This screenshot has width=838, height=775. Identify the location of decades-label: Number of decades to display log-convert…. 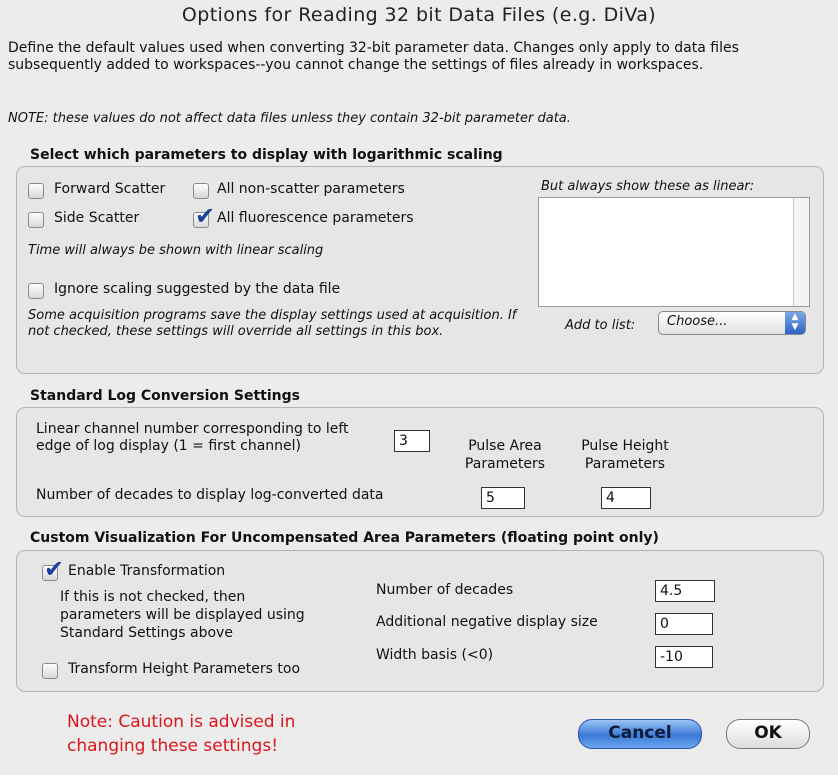
(210, 495).